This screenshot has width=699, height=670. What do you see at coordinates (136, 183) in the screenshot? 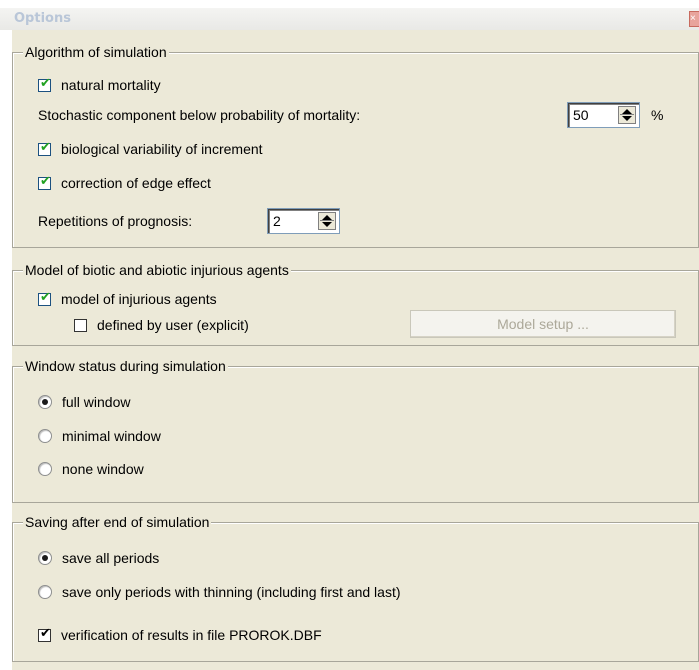
I see `edge-effect-label: correction of edge effect` at bounding box center [136, 183].